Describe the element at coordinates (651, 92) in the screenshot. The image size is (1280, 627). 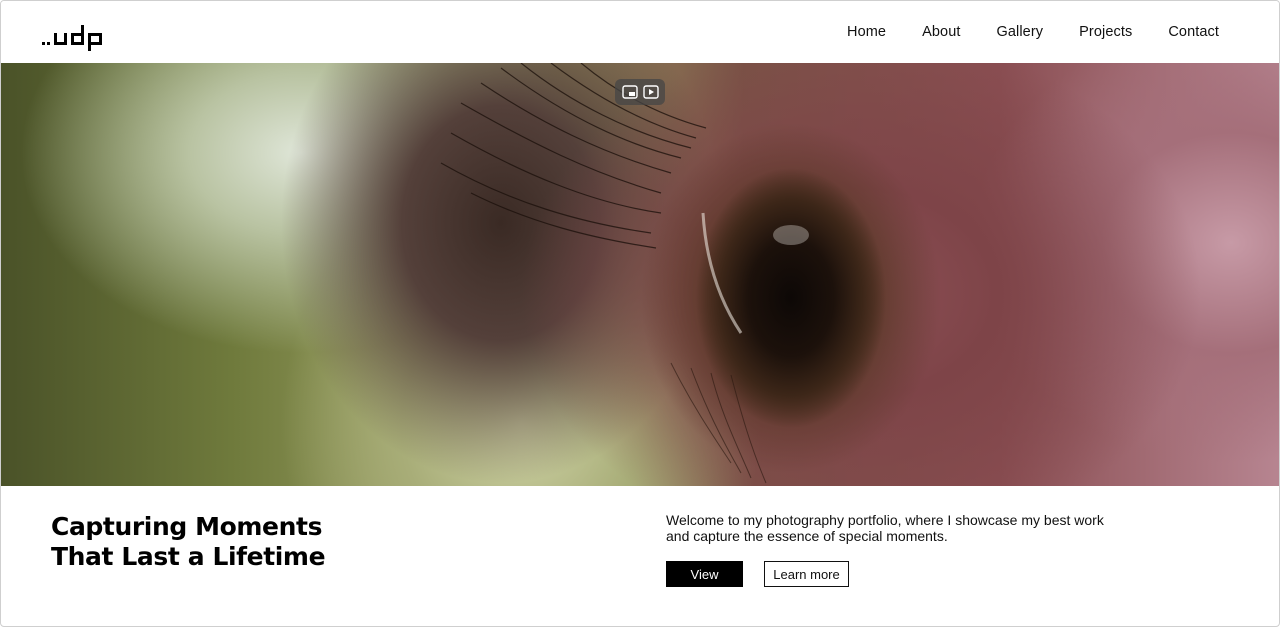
I see `video-capture-icon` at that location.